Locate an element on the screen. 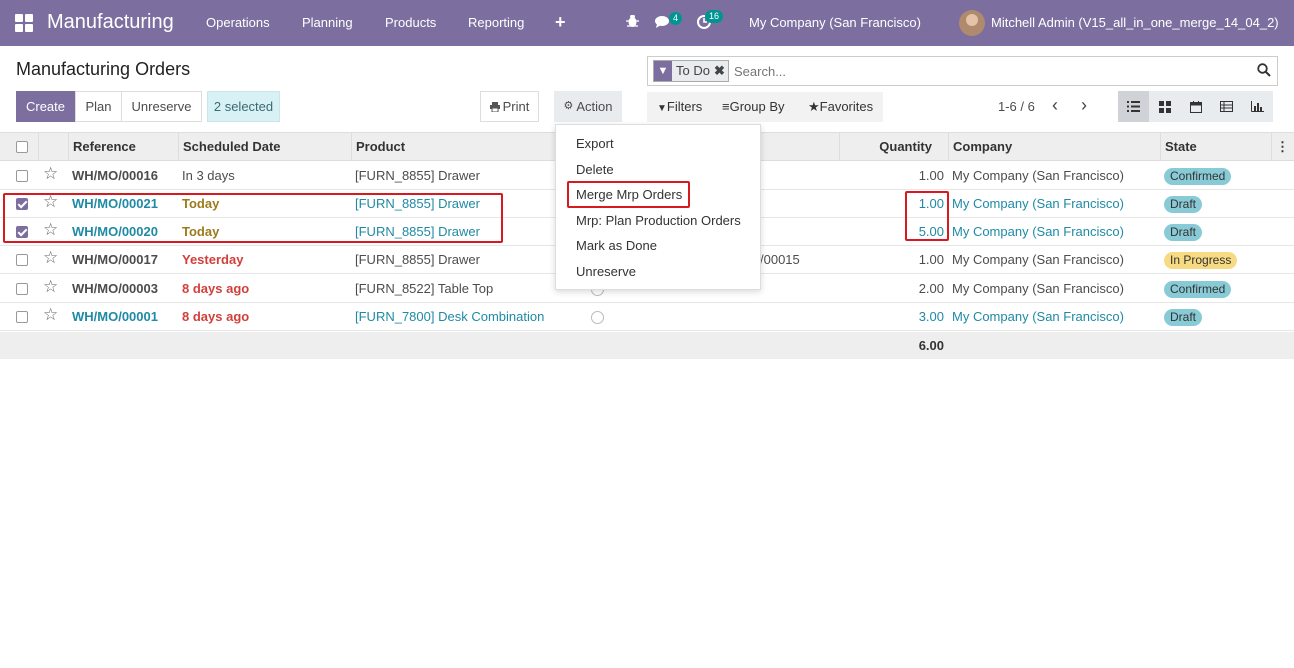 The height and width of the screenshot is (668, 1294). kanban-view-icon is located at coordinates (1164, 106).